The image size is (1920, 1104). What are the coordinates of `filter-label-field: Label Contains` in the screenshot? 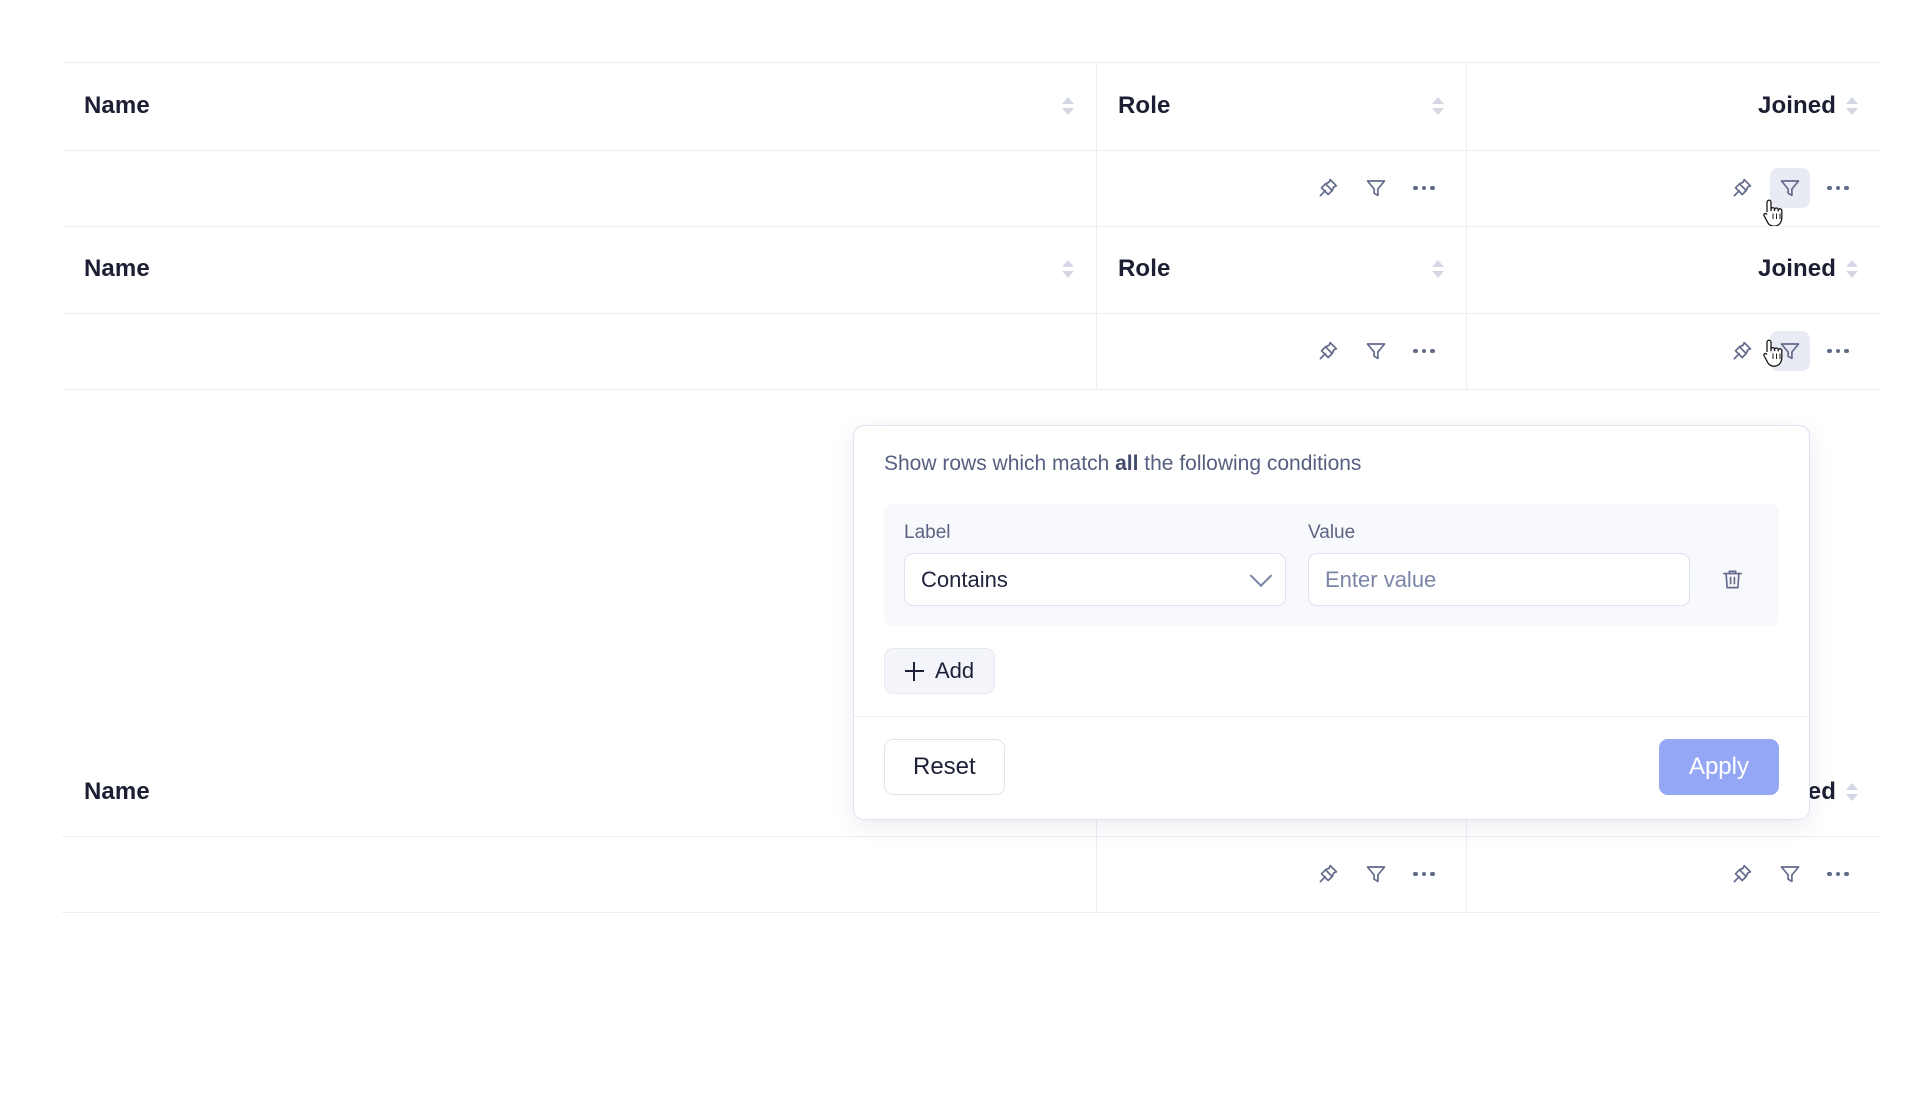 It's located at (1095, 564).